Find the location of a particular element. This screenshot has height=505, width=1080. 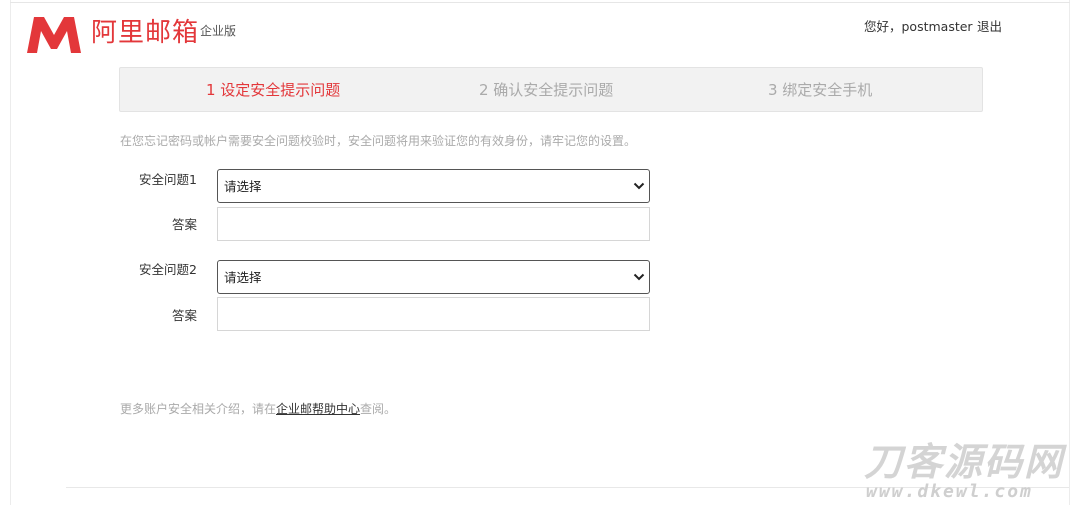

answer1-label: 答案 is located at coordinates (184, 224).